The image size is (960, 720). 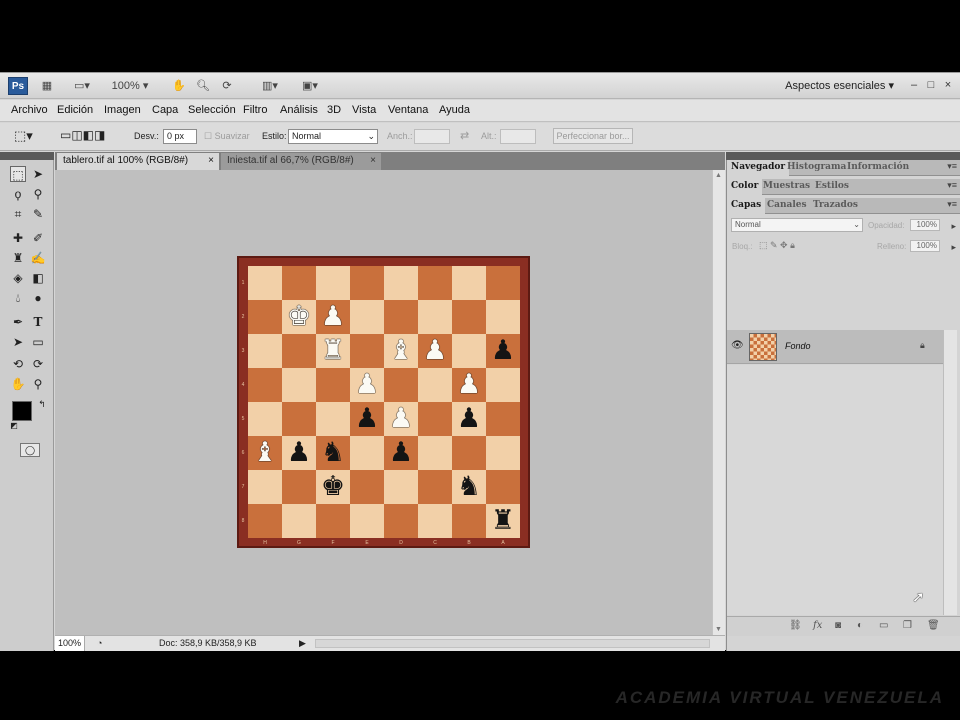 I want to click on tab-informacion: Información, so click(x=878, y=168).